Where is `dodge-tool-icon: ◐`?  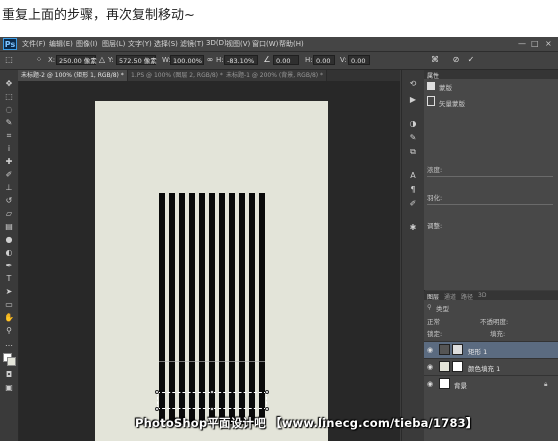
dodge-tool-icon: ◐ is located at coordinates (9, 252).